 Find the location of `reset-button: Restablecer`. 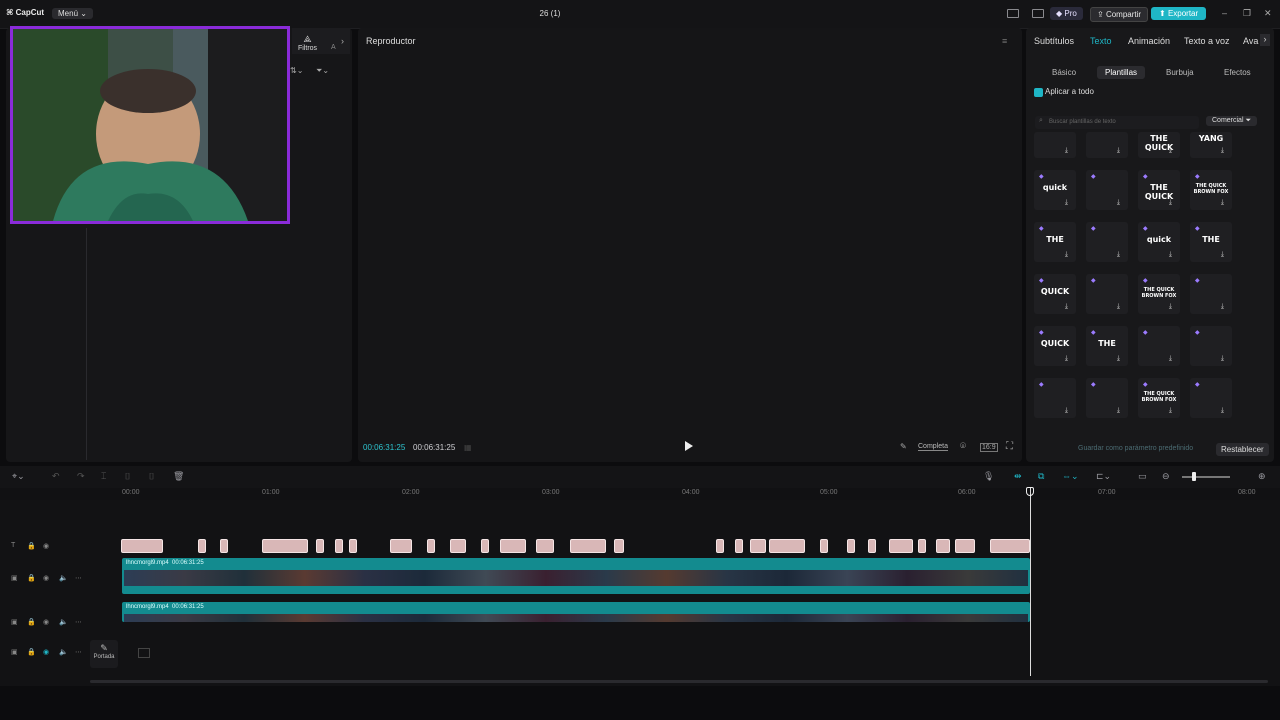

reset-button: Restablecer is located at coordinates (1242, 449).